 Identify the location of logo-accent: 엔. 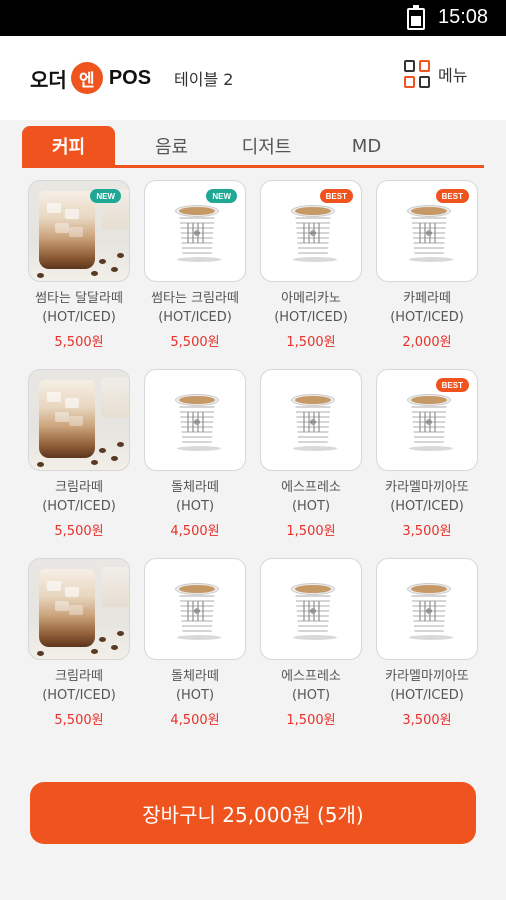
(86, 78).